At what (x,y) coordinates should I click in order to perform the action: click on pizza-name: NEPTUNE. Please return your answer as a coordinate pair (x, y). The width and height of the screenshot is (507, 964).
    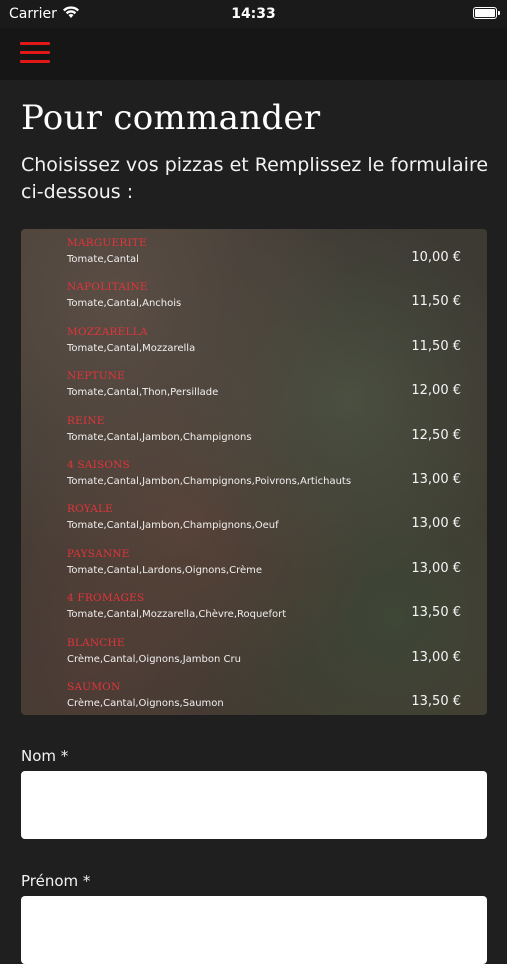
    Looking at the image, I should click on (96, 376).